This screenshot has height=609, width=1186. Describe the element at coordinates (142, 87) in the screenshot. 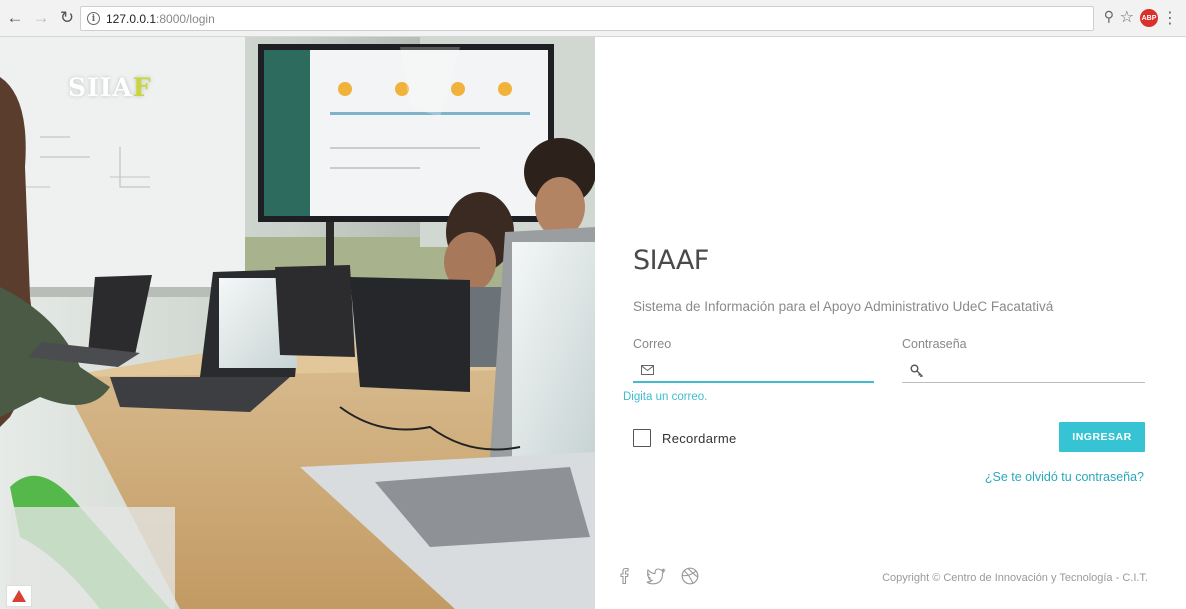

I see `brand-logo-accent: F` at that location.